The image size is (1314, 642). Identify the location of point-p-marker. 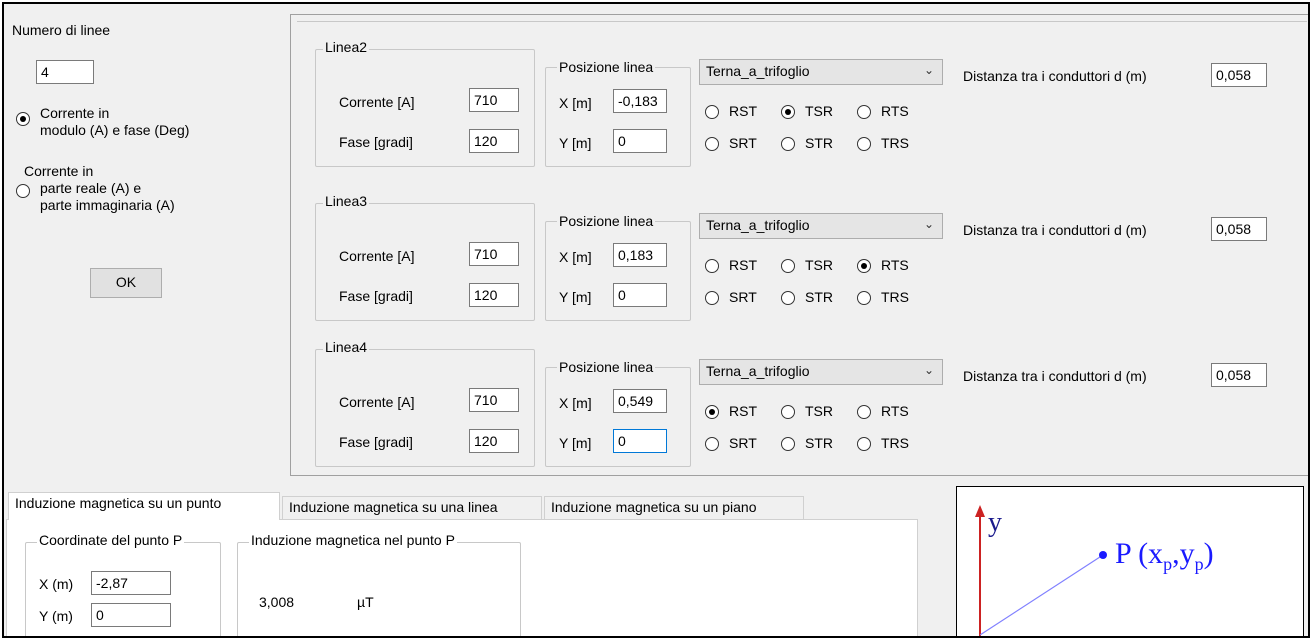
(1103, 555).